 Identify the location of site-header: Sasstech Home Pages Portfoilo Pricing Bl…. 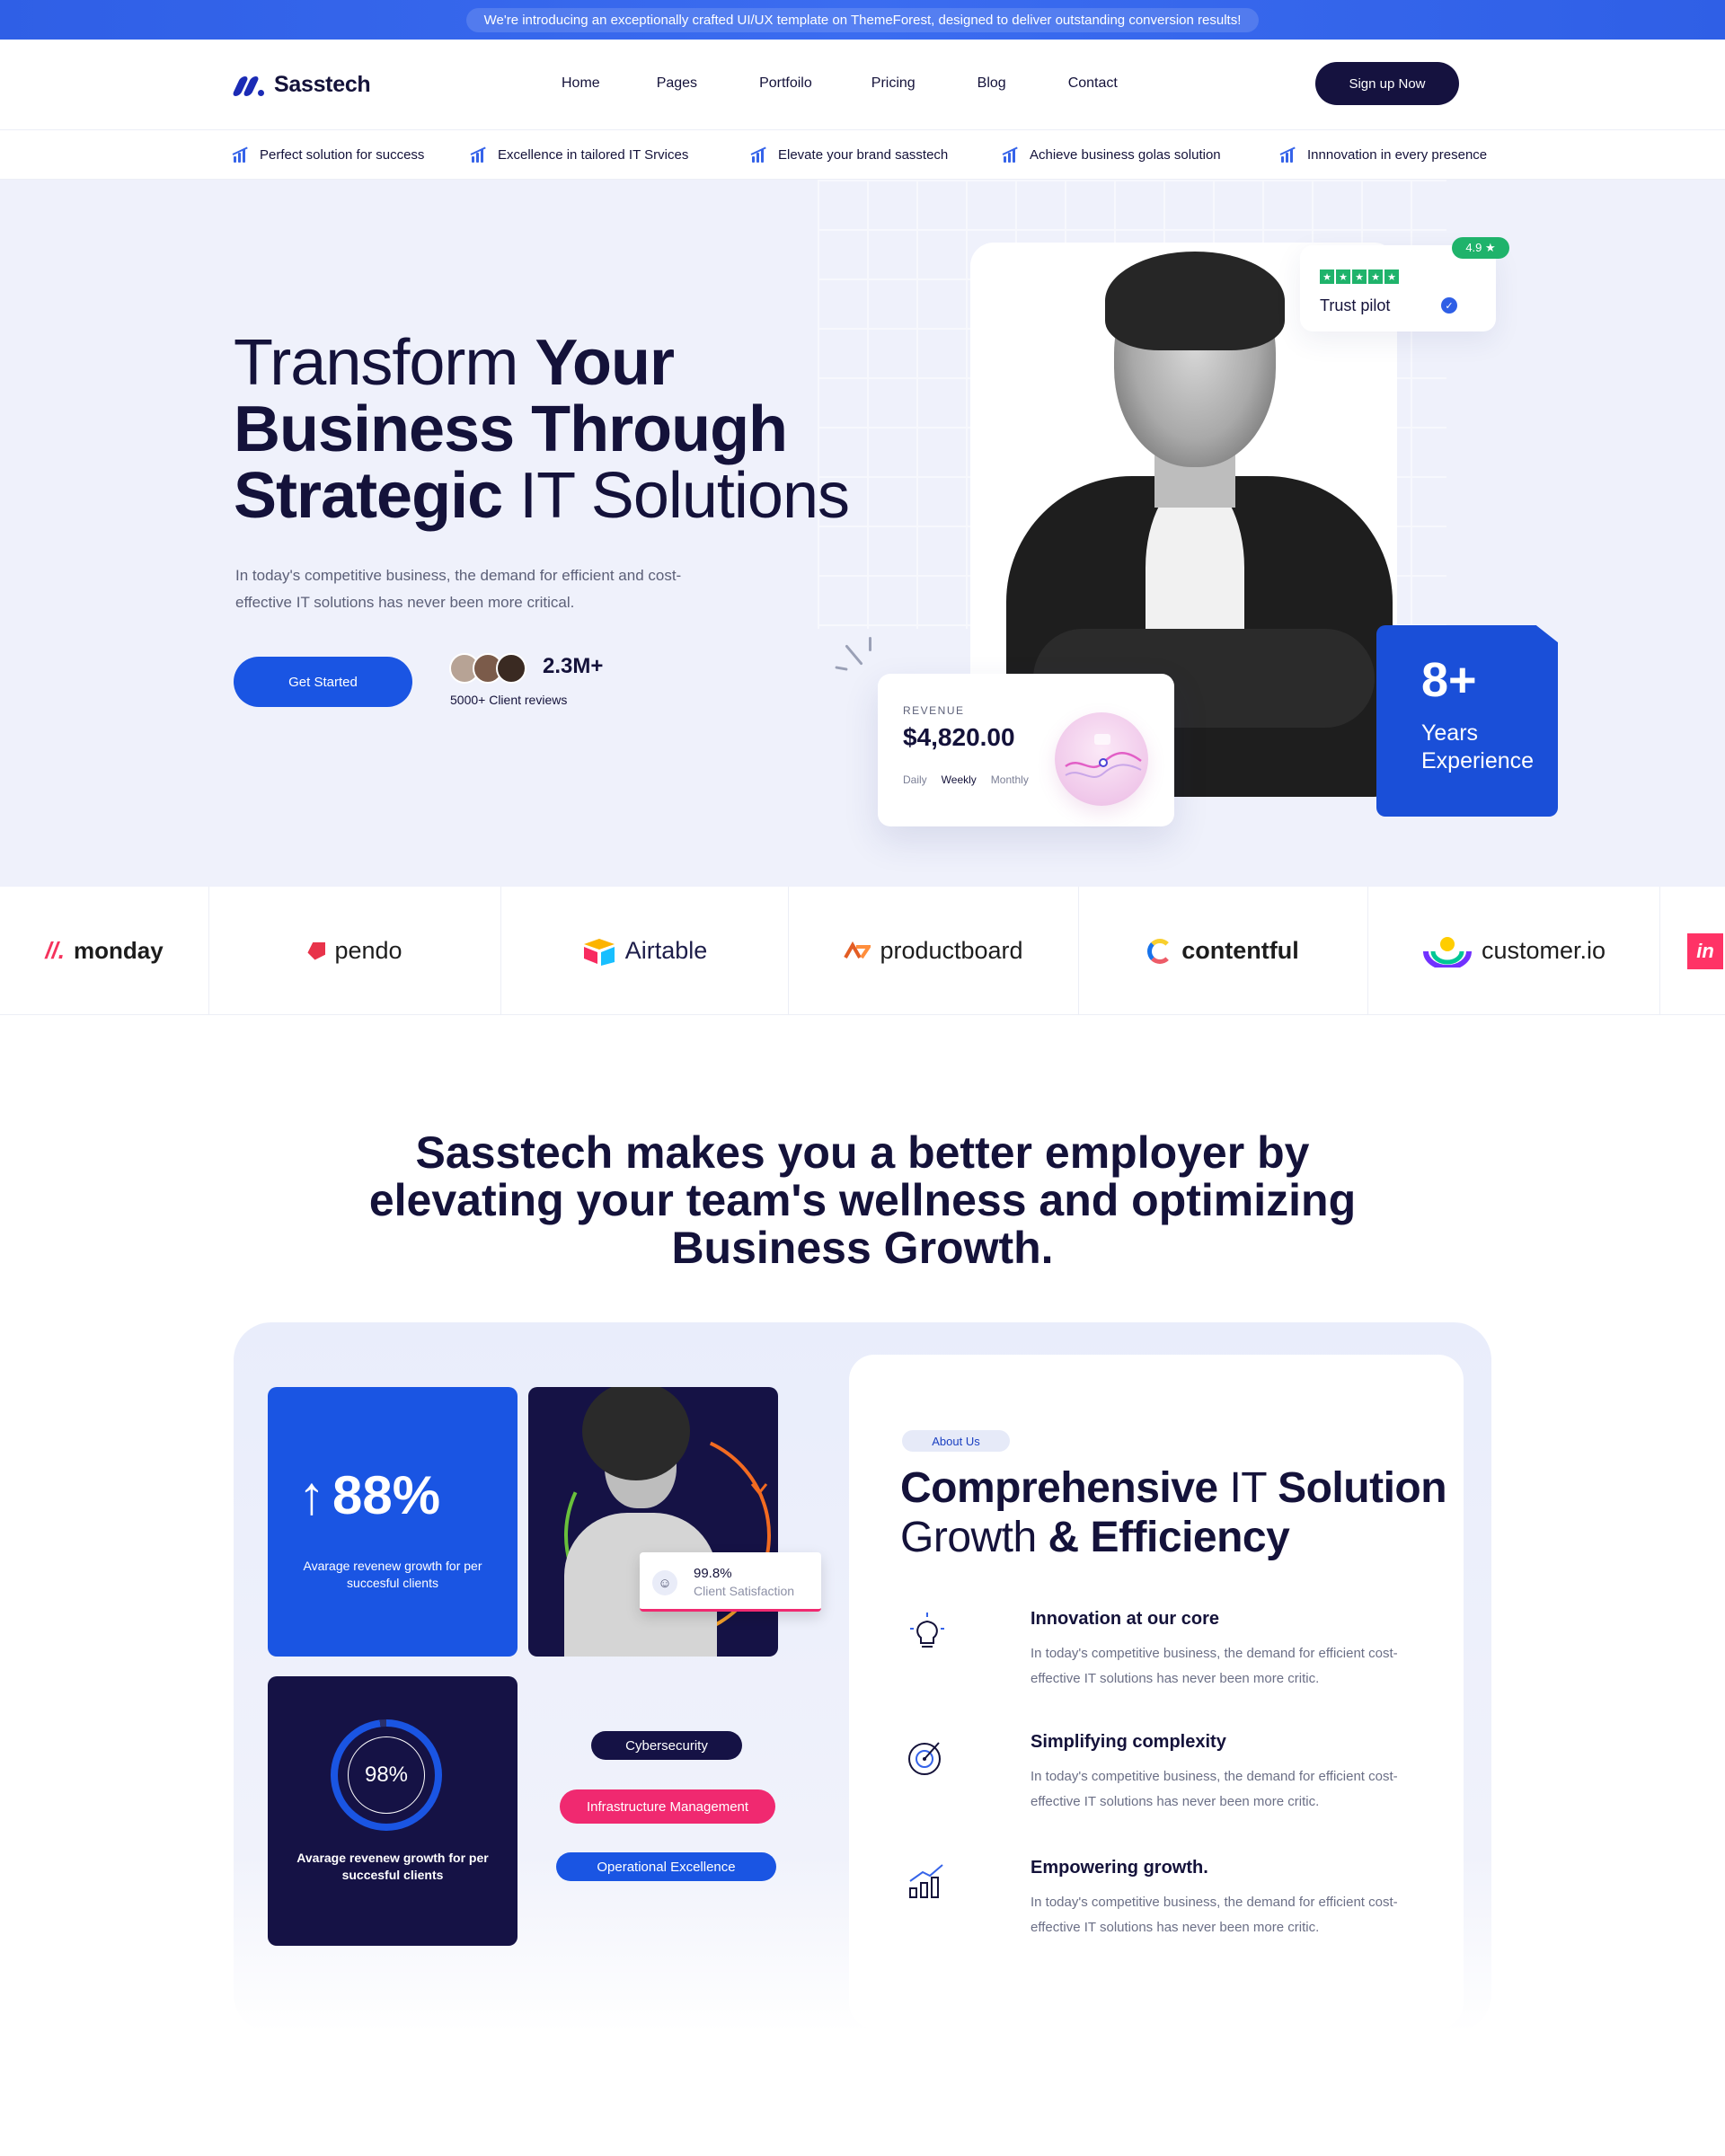
(862, 85).